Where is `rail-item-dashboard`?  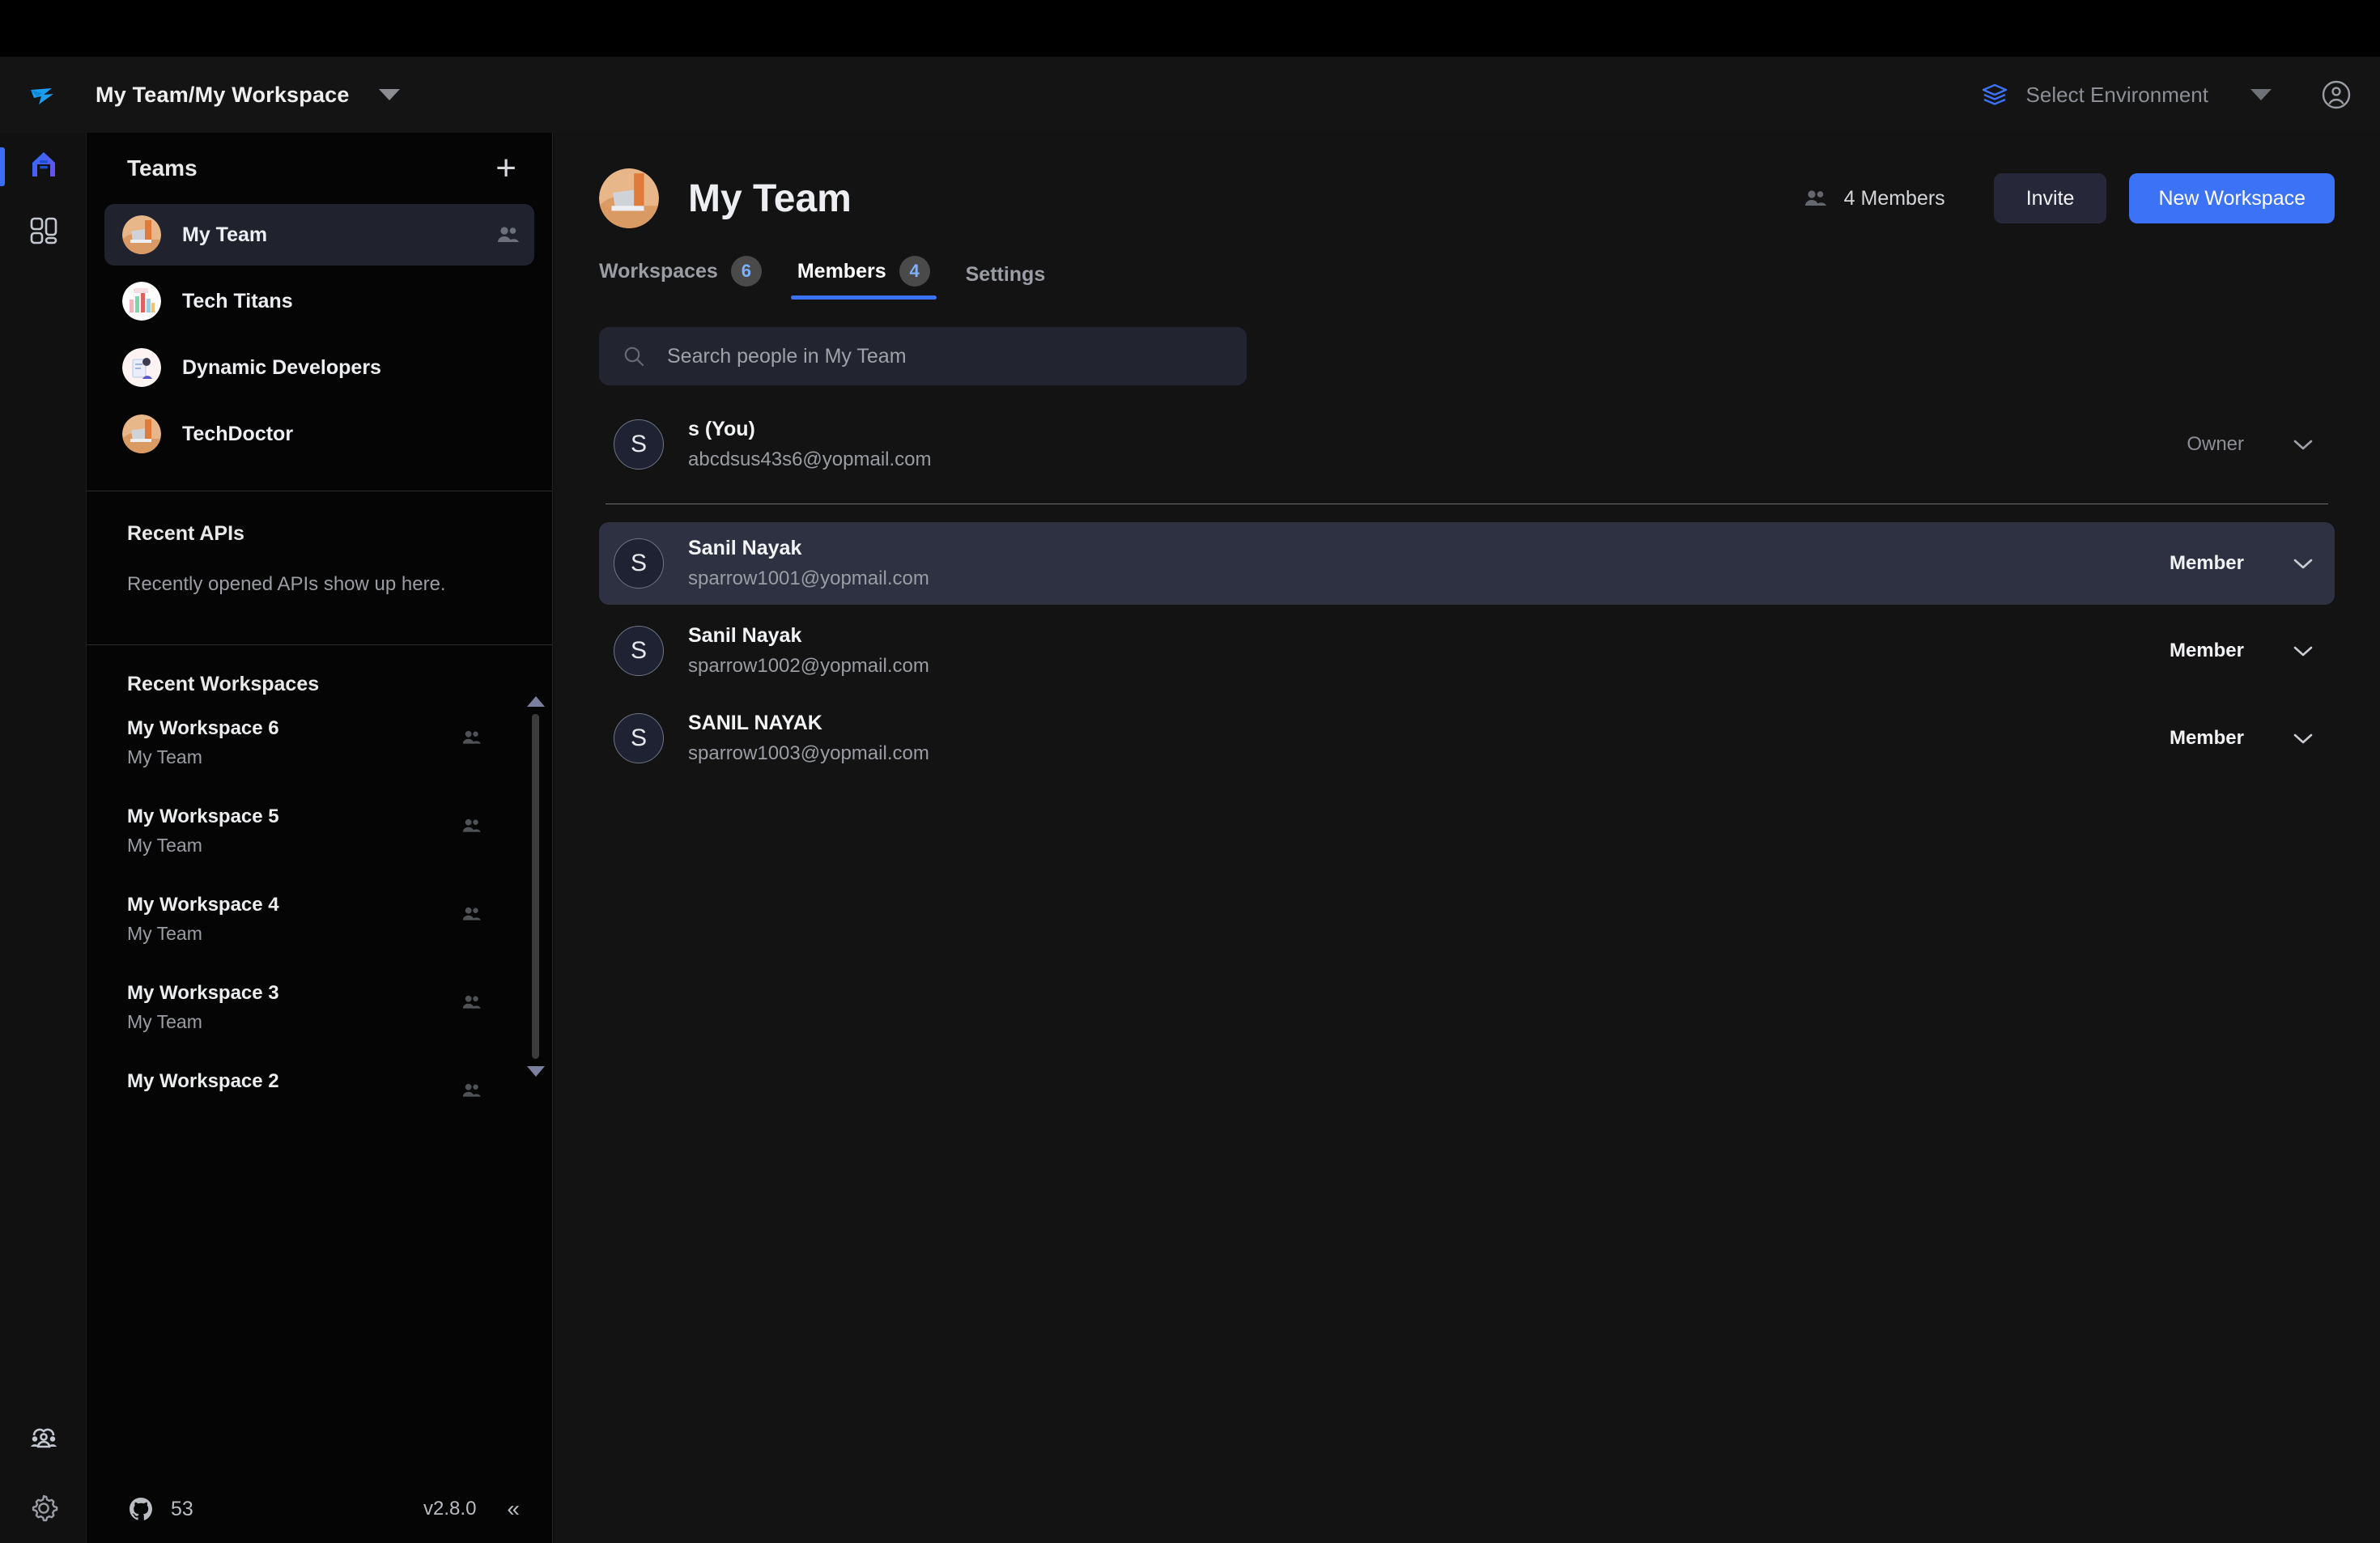 rail-item-dashboard is located at coordinates (43, 232).